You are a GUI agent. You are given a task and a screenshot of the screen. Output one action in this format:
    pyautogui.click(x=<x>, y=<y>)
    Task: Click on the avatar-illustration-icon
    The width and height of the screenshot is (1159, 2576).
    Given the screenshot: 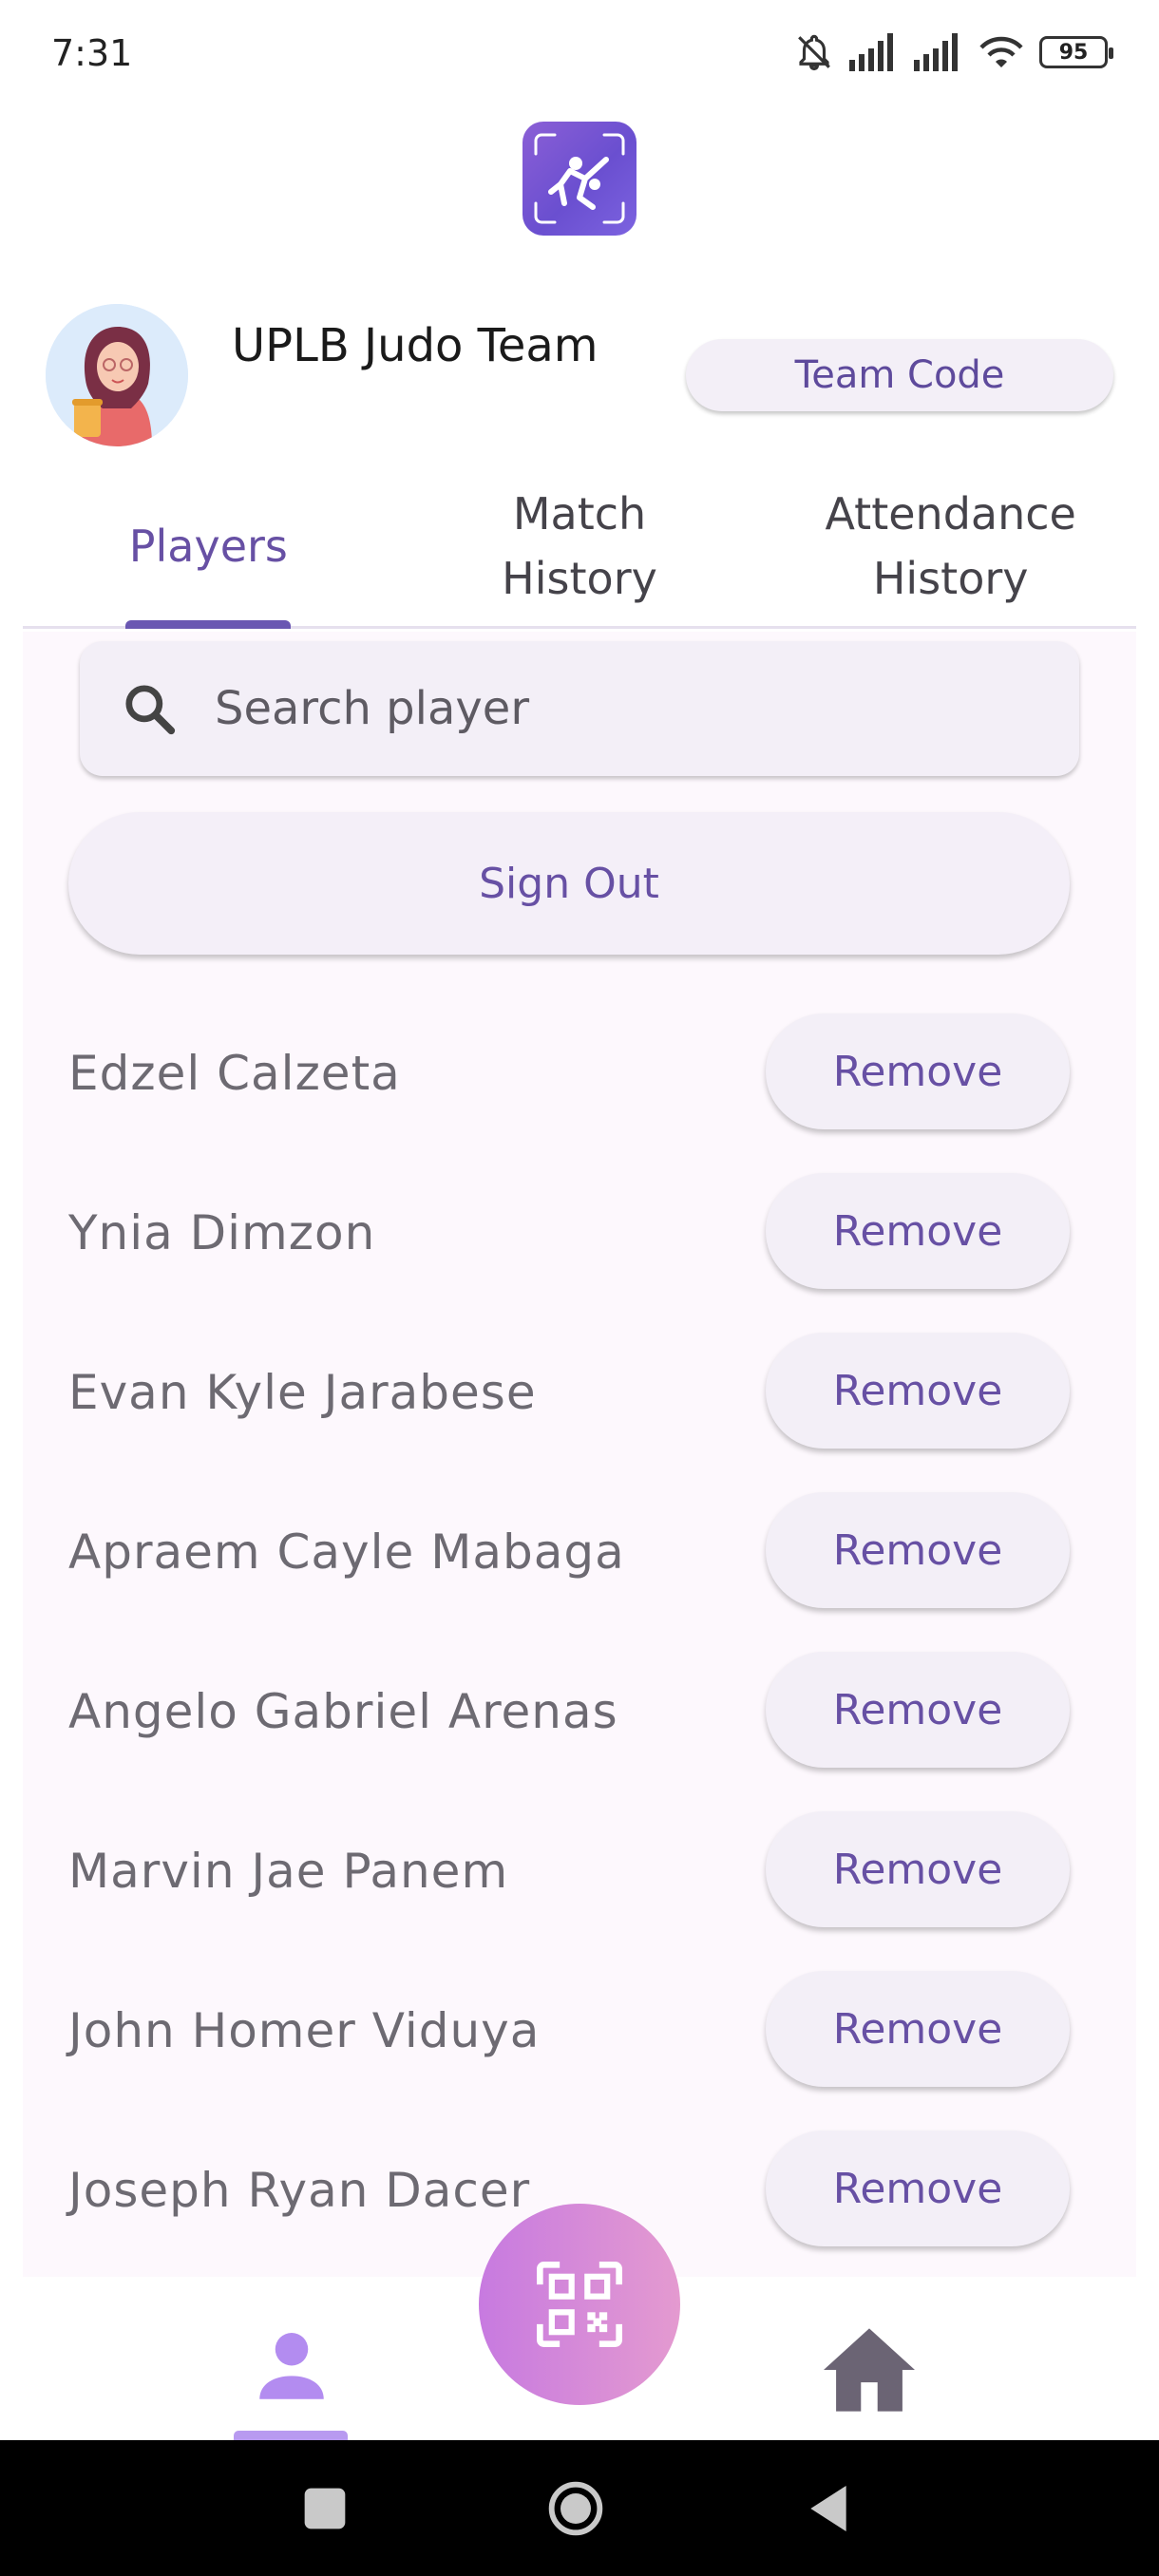 What is the action you would take?
    pyautogui.click(x=117, y=375)
    